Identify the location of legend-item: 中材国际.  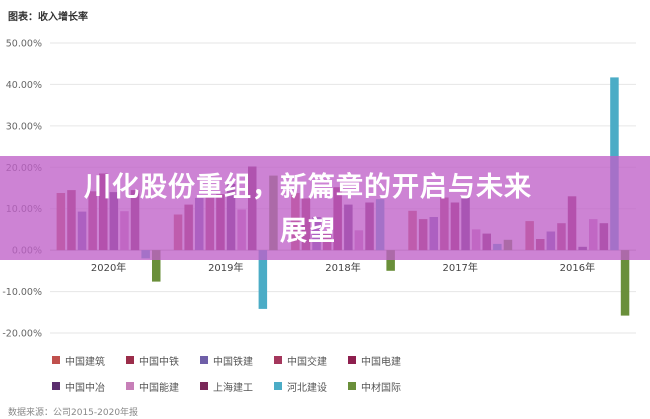
(385, 386).